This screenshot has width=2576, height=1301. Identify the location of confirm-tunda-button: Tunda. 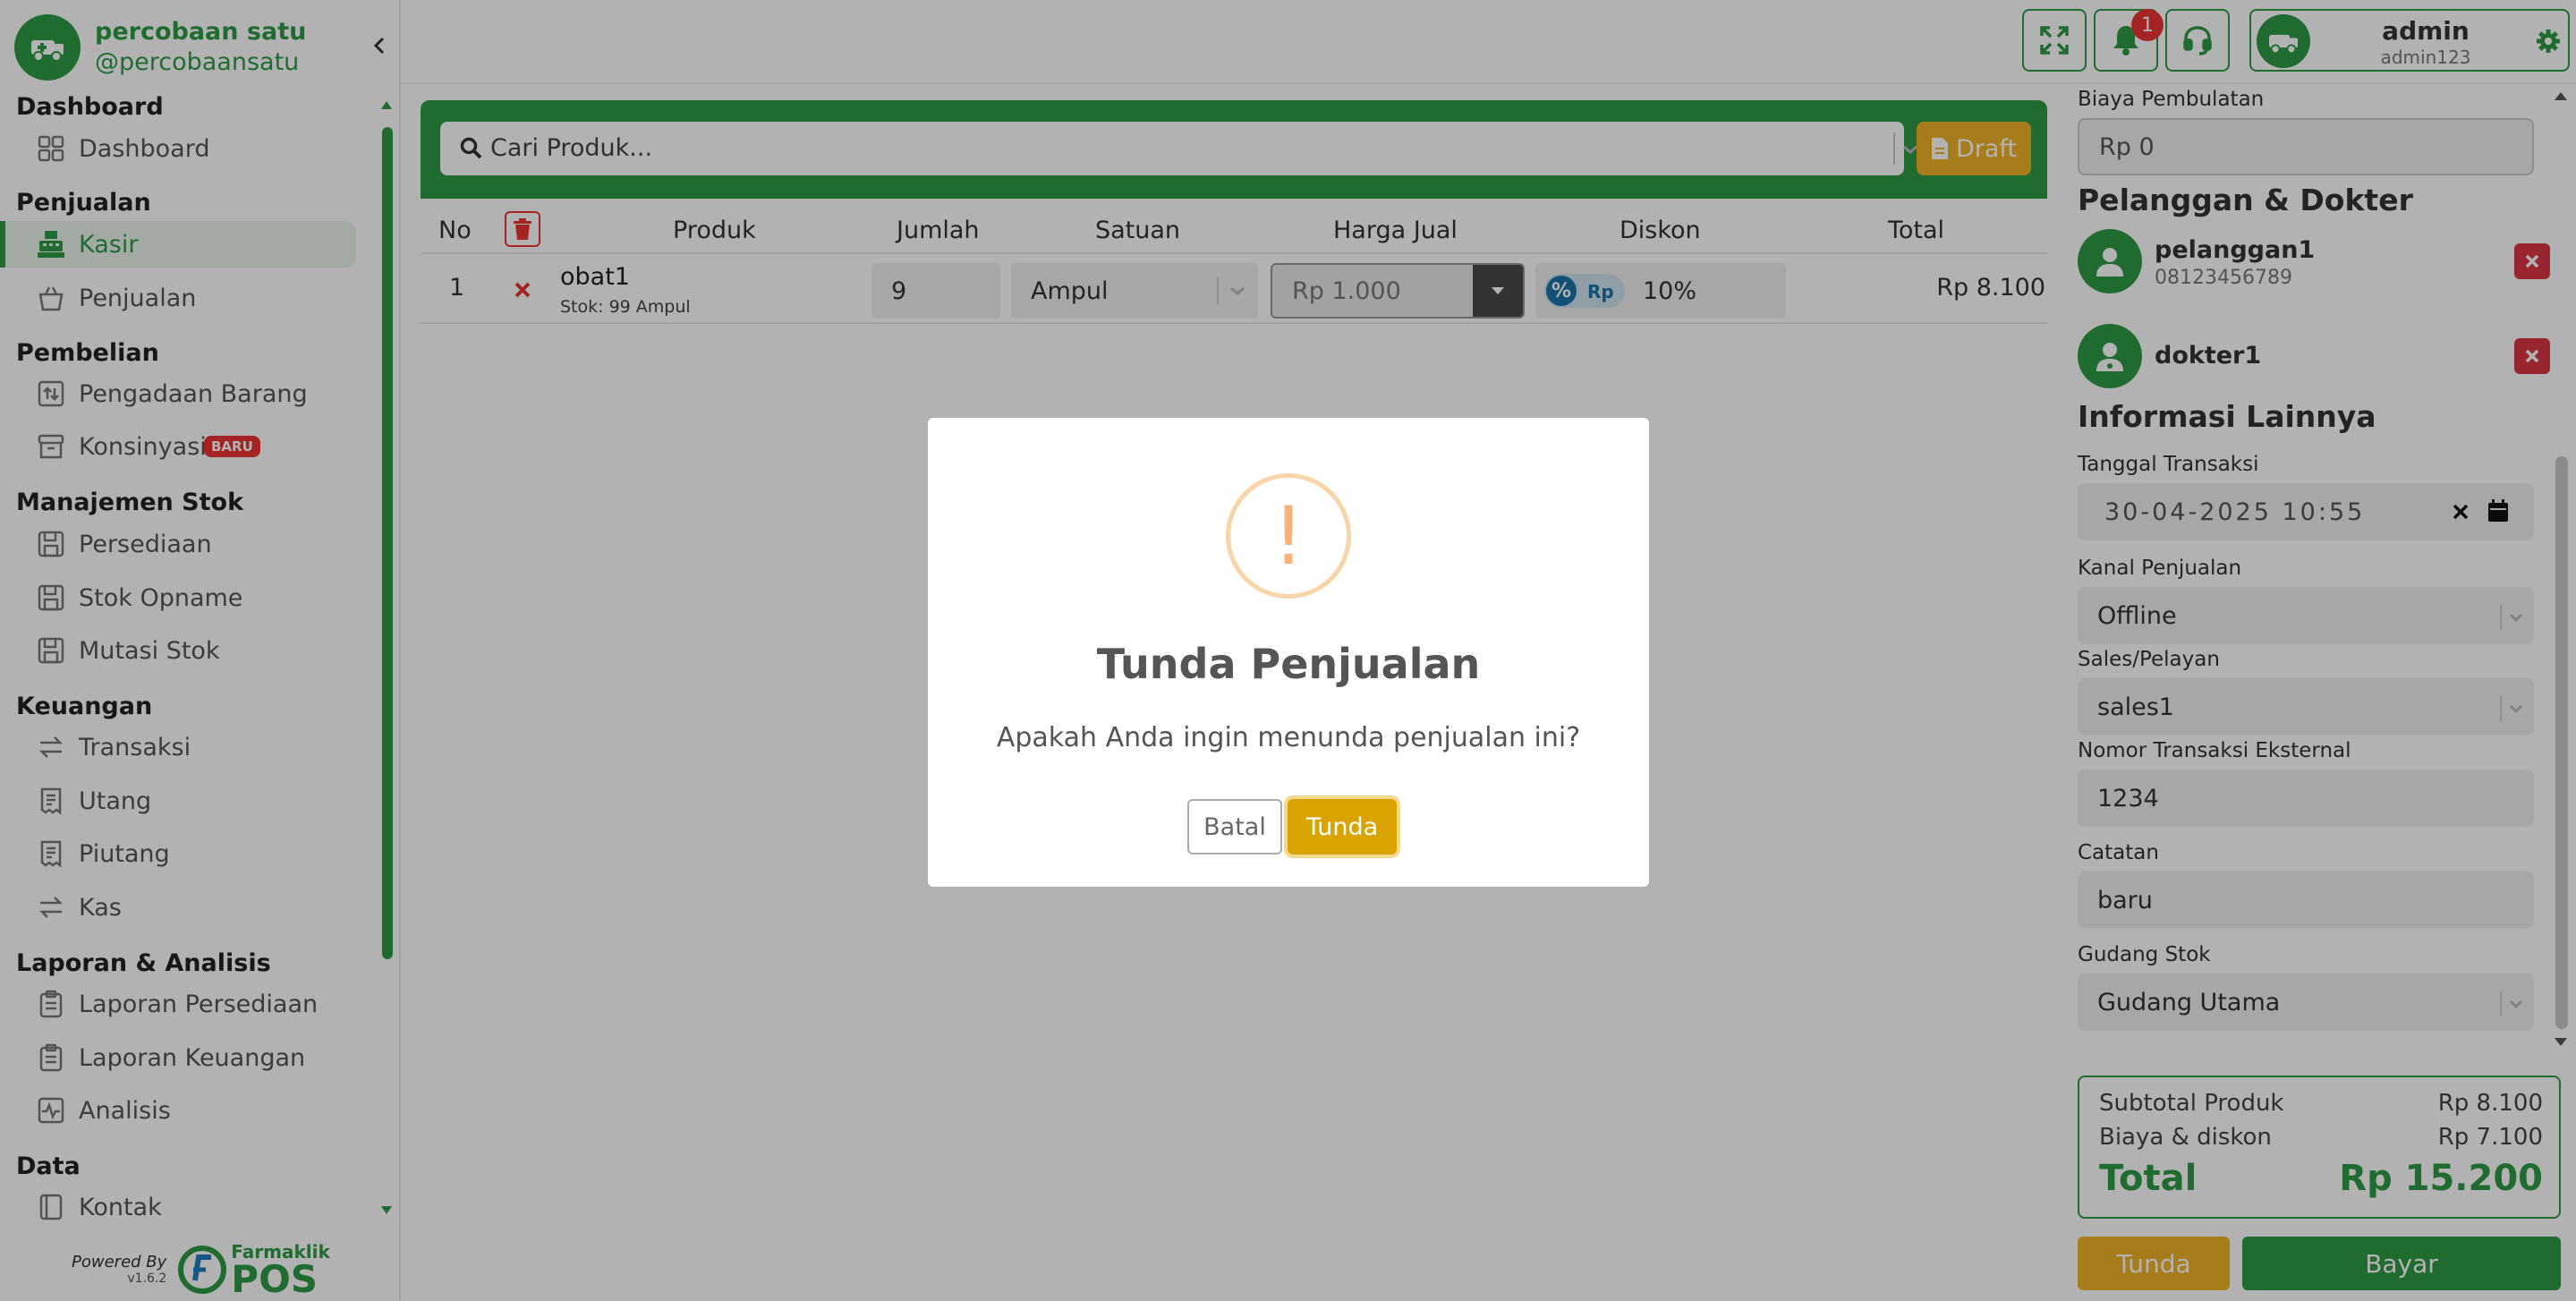
(1342, 827).